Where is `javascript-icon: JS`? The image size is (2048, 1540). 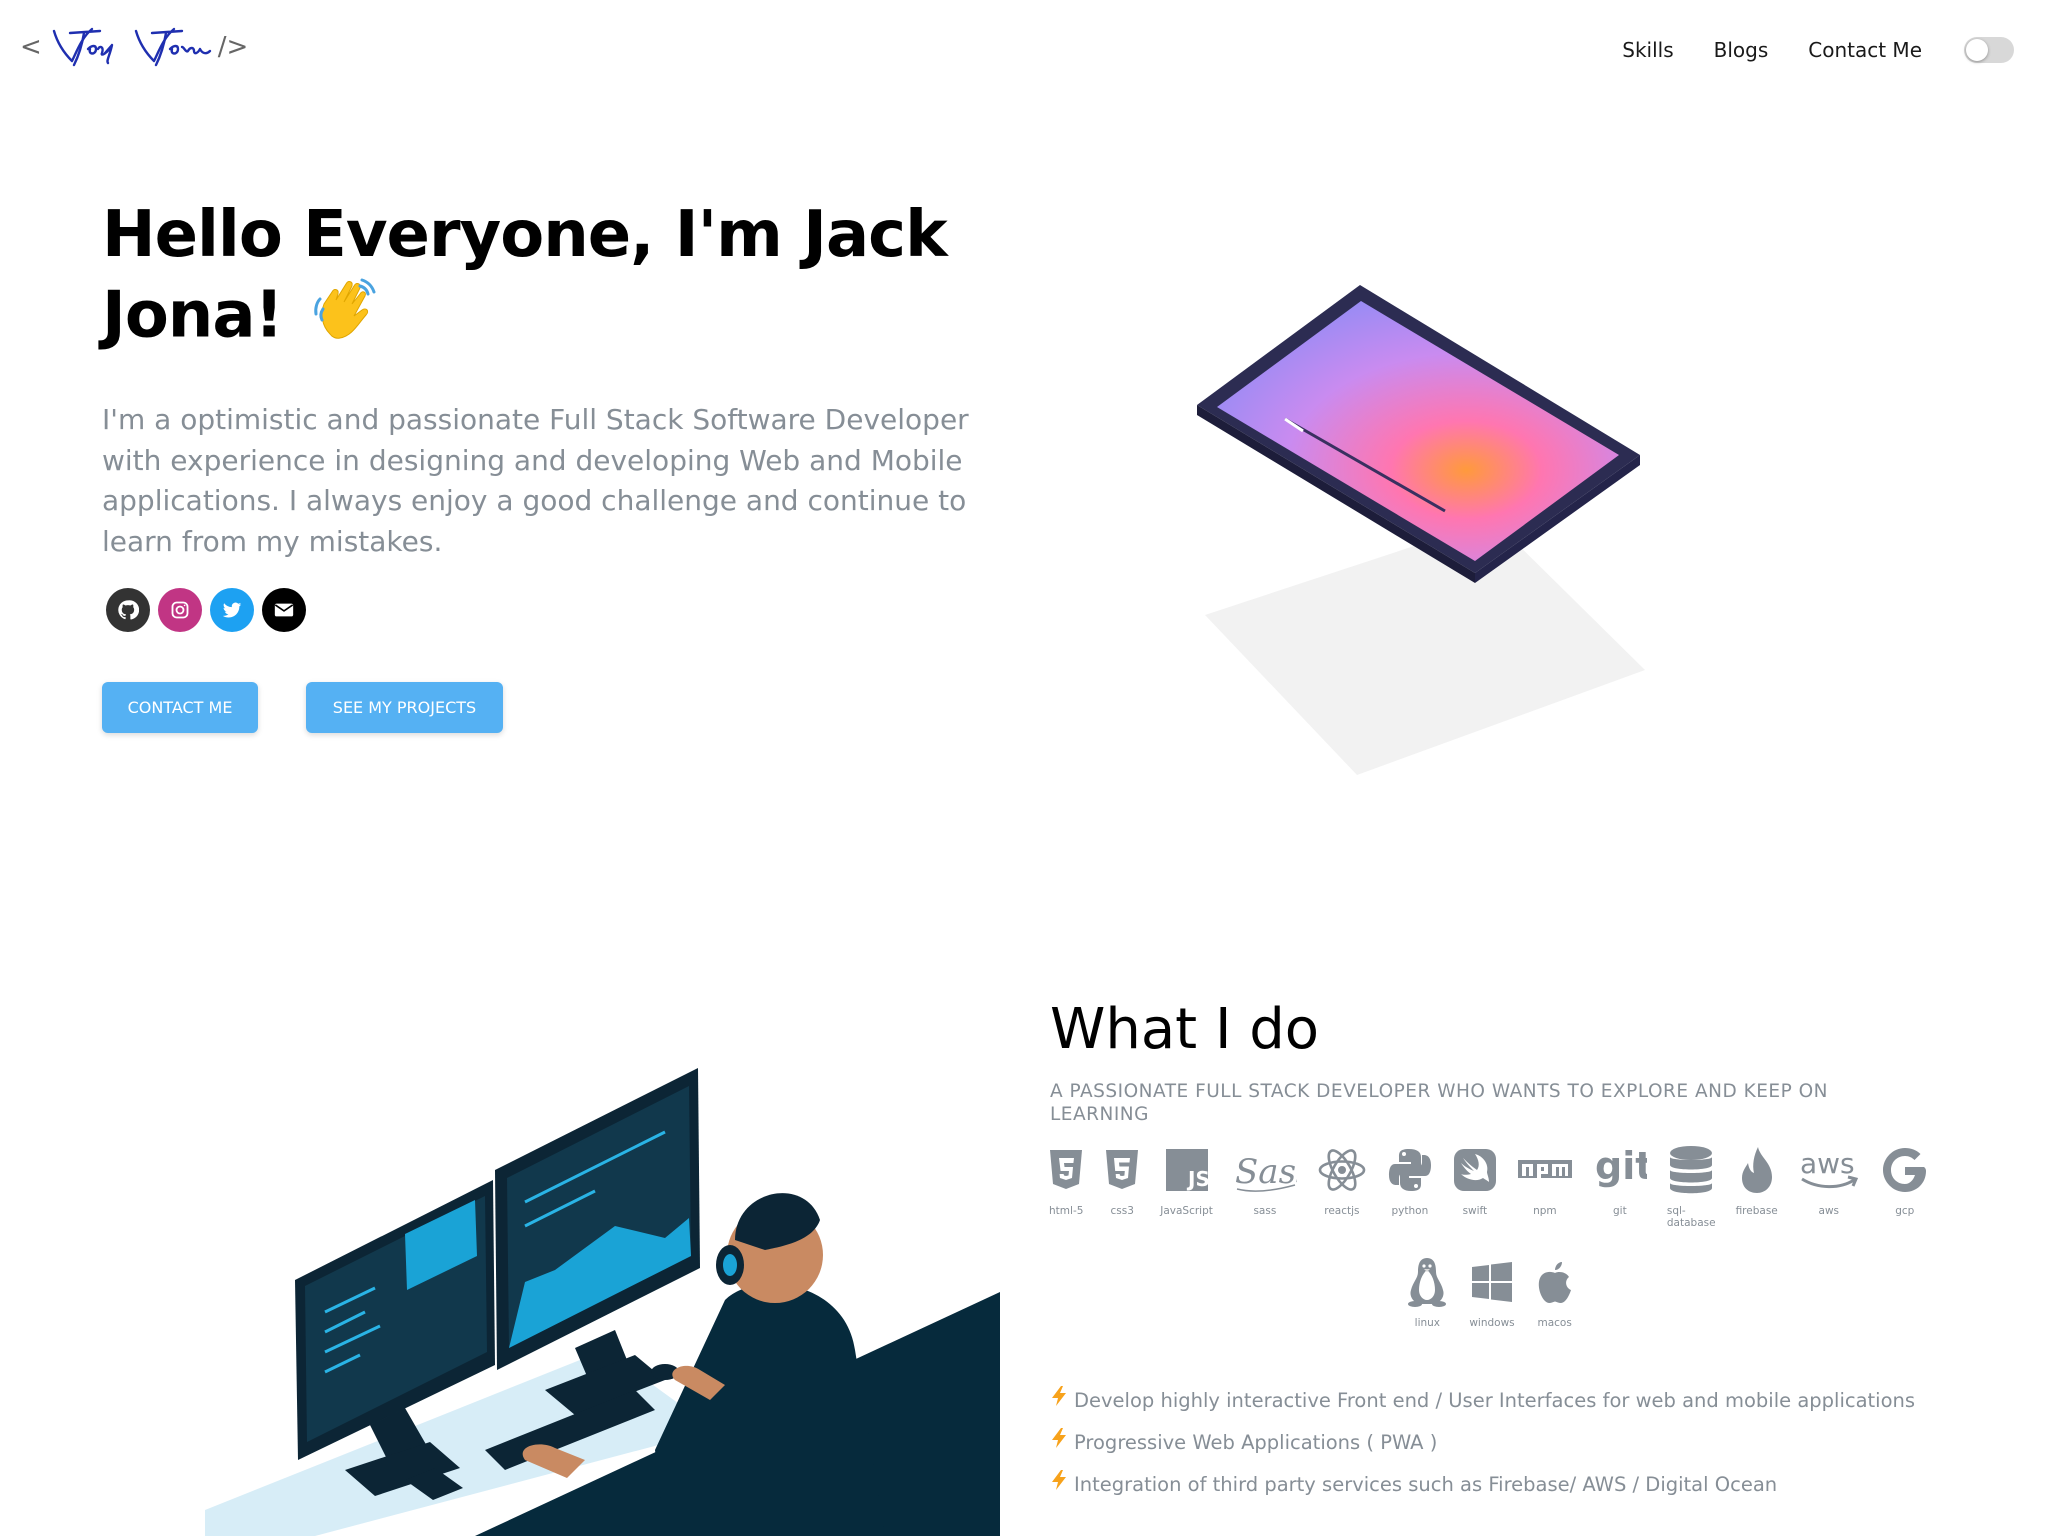
javascript-icon: JS is located at coordinates (1187, 1170).